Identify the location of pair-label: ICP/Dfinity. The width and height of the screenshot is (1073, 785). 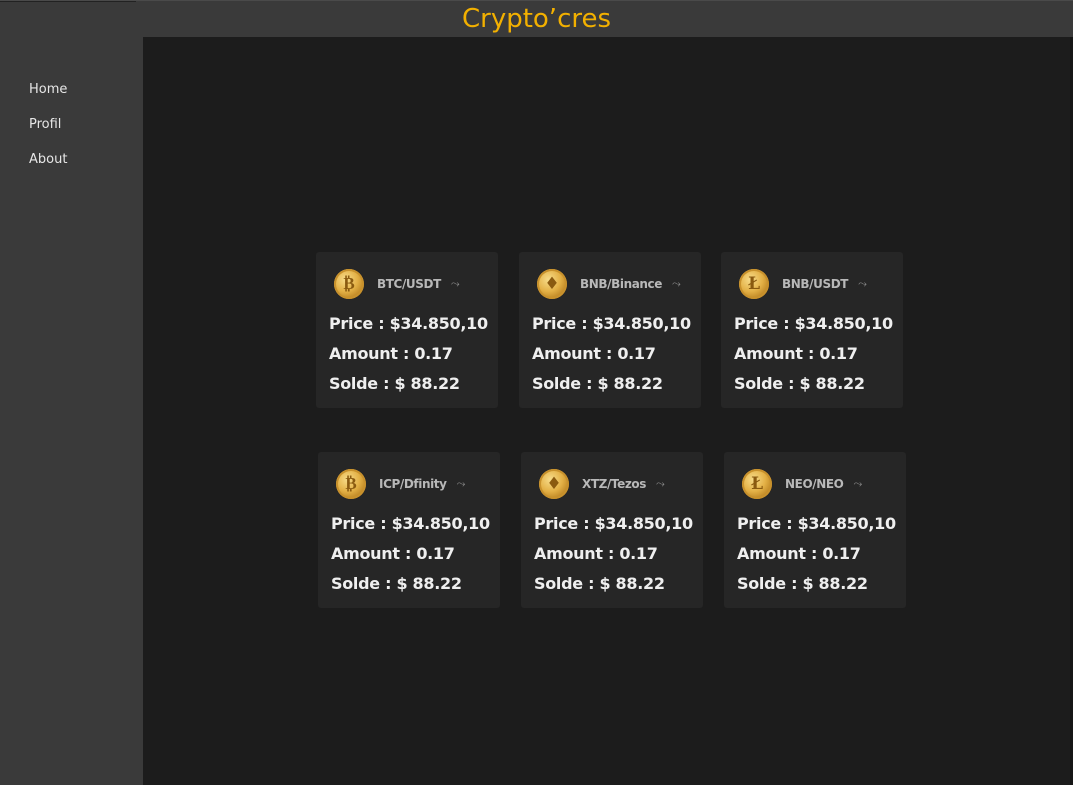
(413, 484).